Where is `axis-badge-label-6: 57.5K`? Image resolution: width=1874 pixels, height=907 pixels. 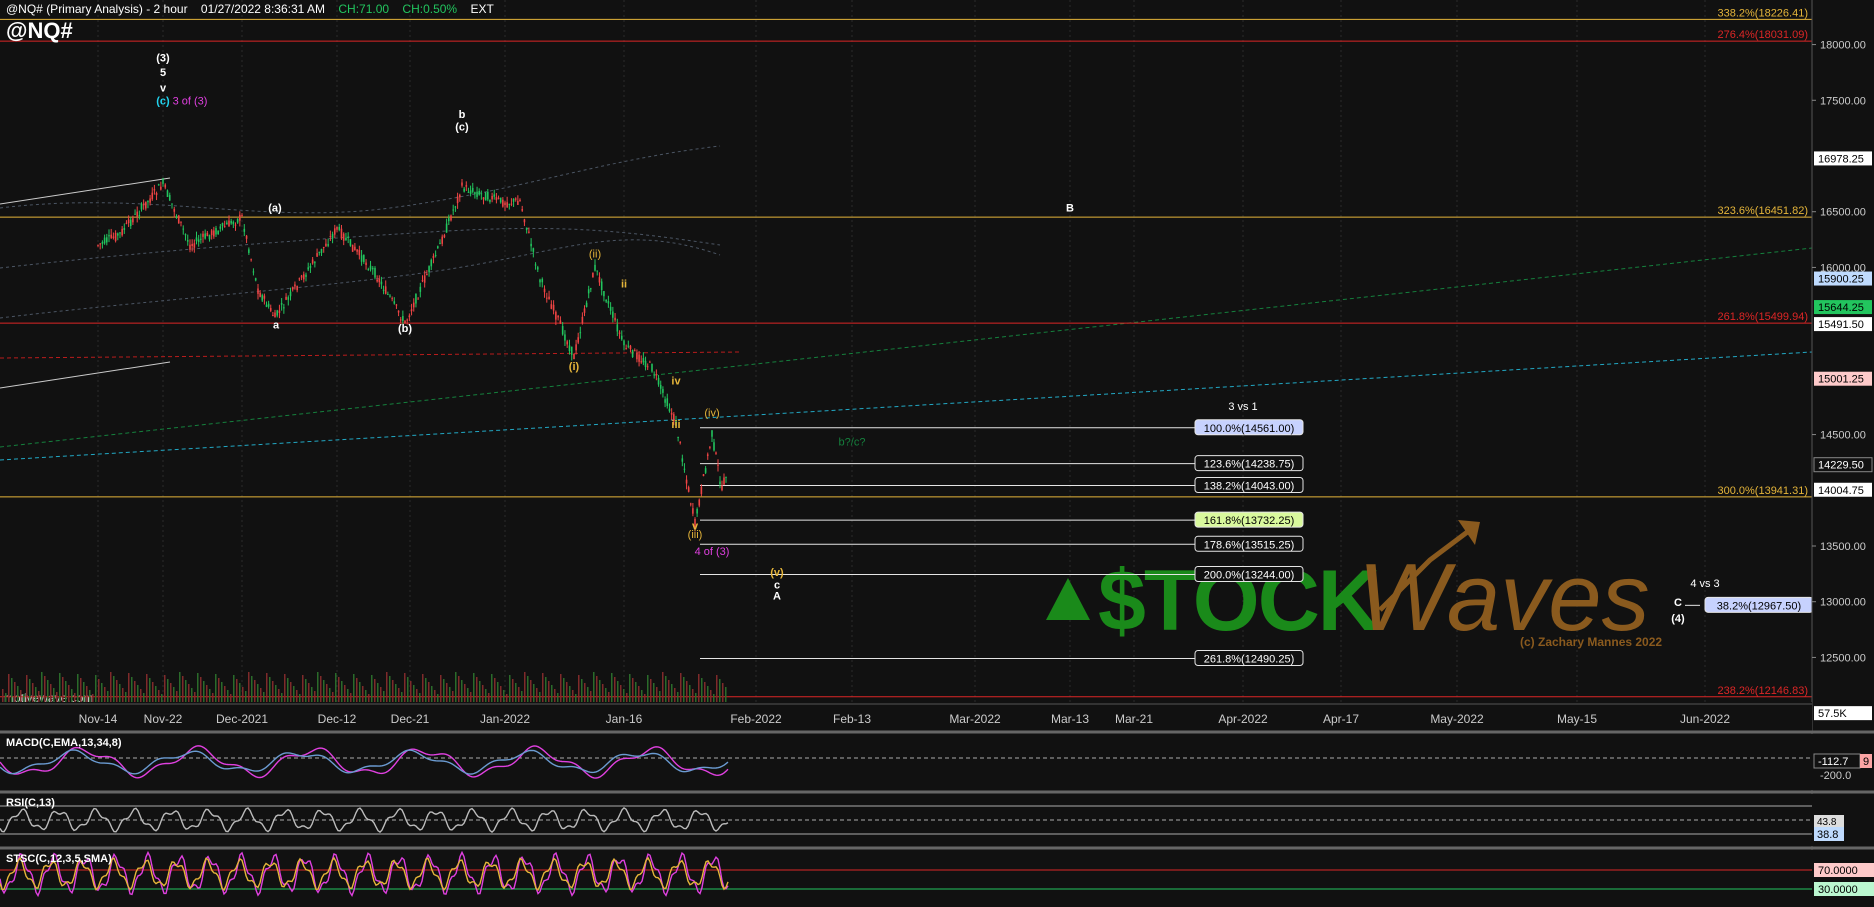 axis-badge-label-6: 57.5K is located at coordinates (1832, 714).